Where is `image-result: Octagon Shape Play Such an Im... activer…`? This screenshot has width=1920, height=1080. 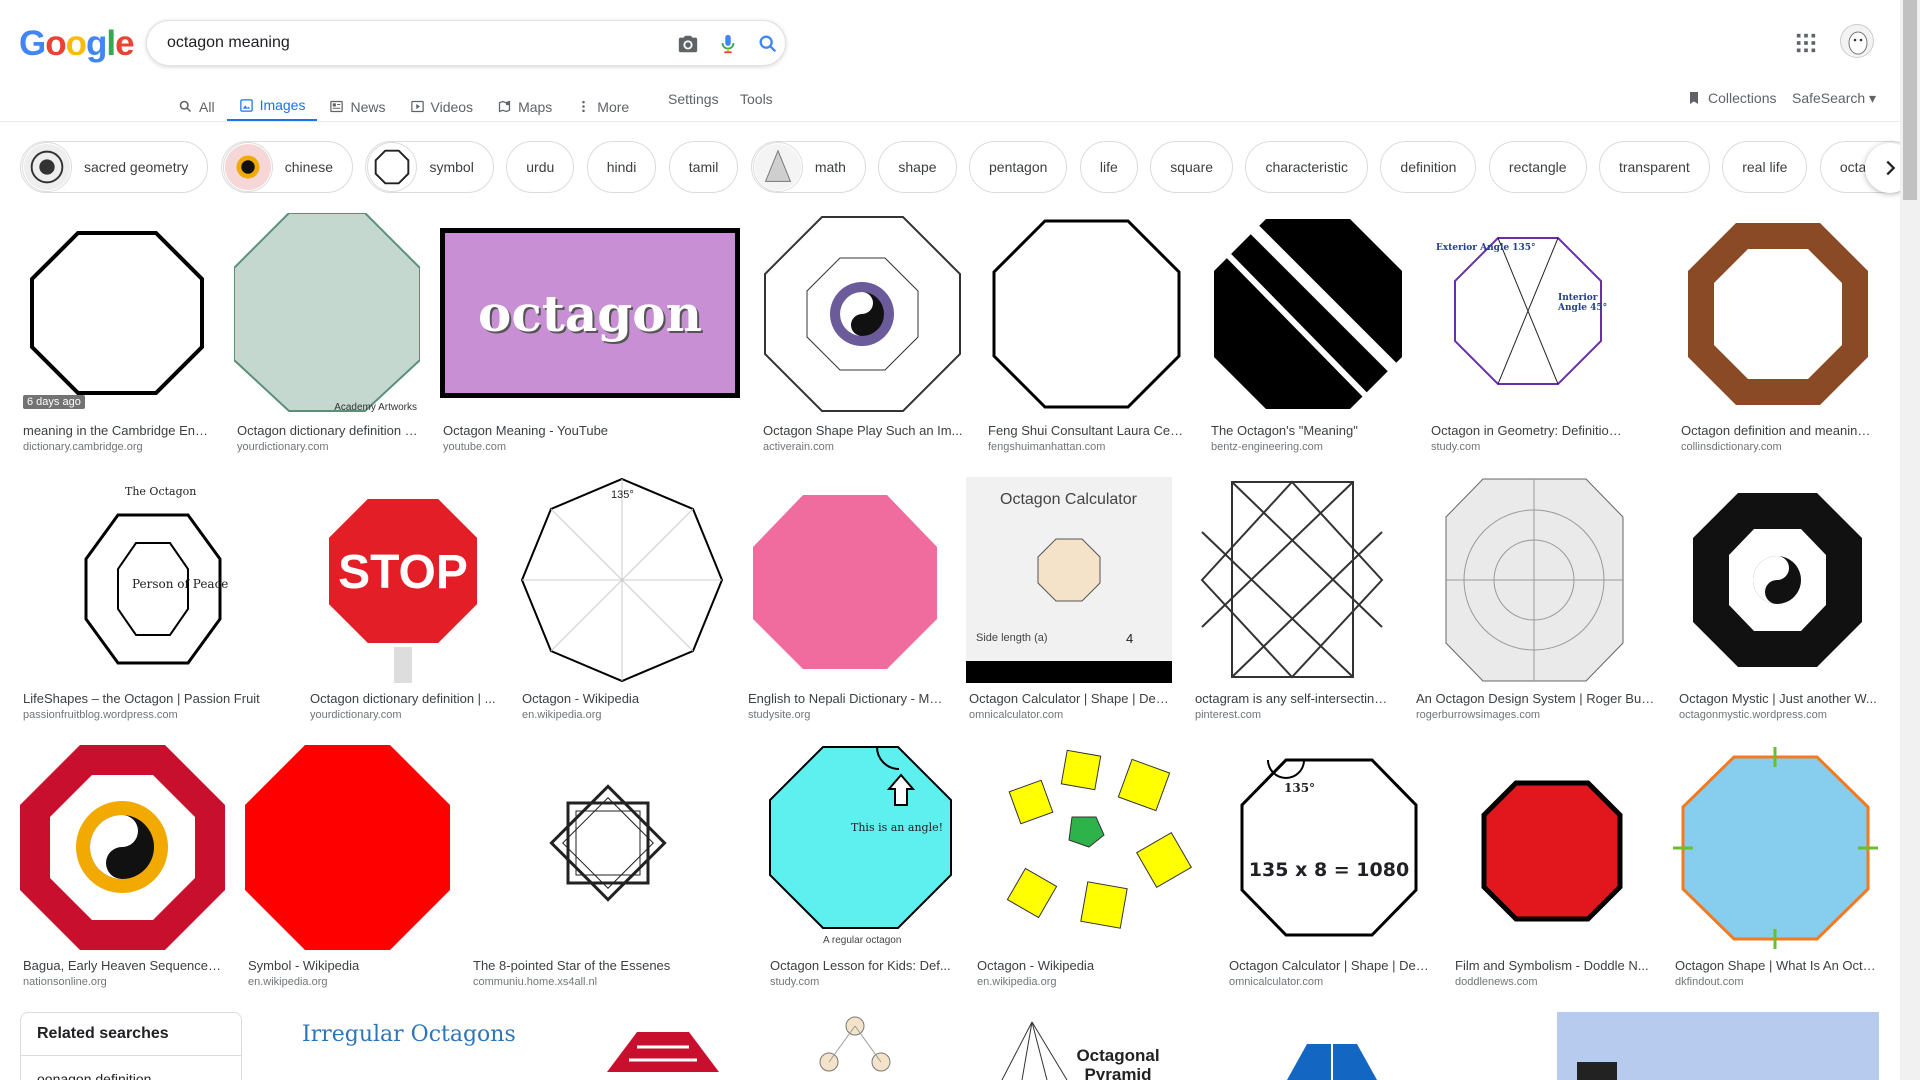 image-result: Octagon Shape Play Such an Im... activer… is located at coordinates (862, 335).